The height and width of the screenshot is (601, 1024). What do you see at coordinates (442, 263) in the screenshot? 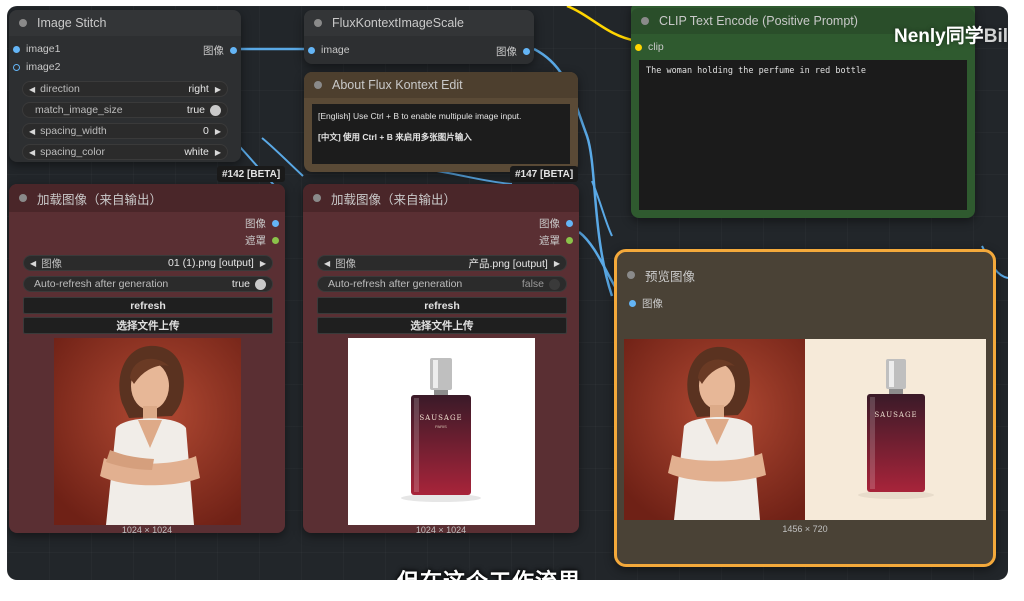
I see `image-select-widget: ◀ 图像 产品.png [output] ▶` at bounding box center [442, 263].